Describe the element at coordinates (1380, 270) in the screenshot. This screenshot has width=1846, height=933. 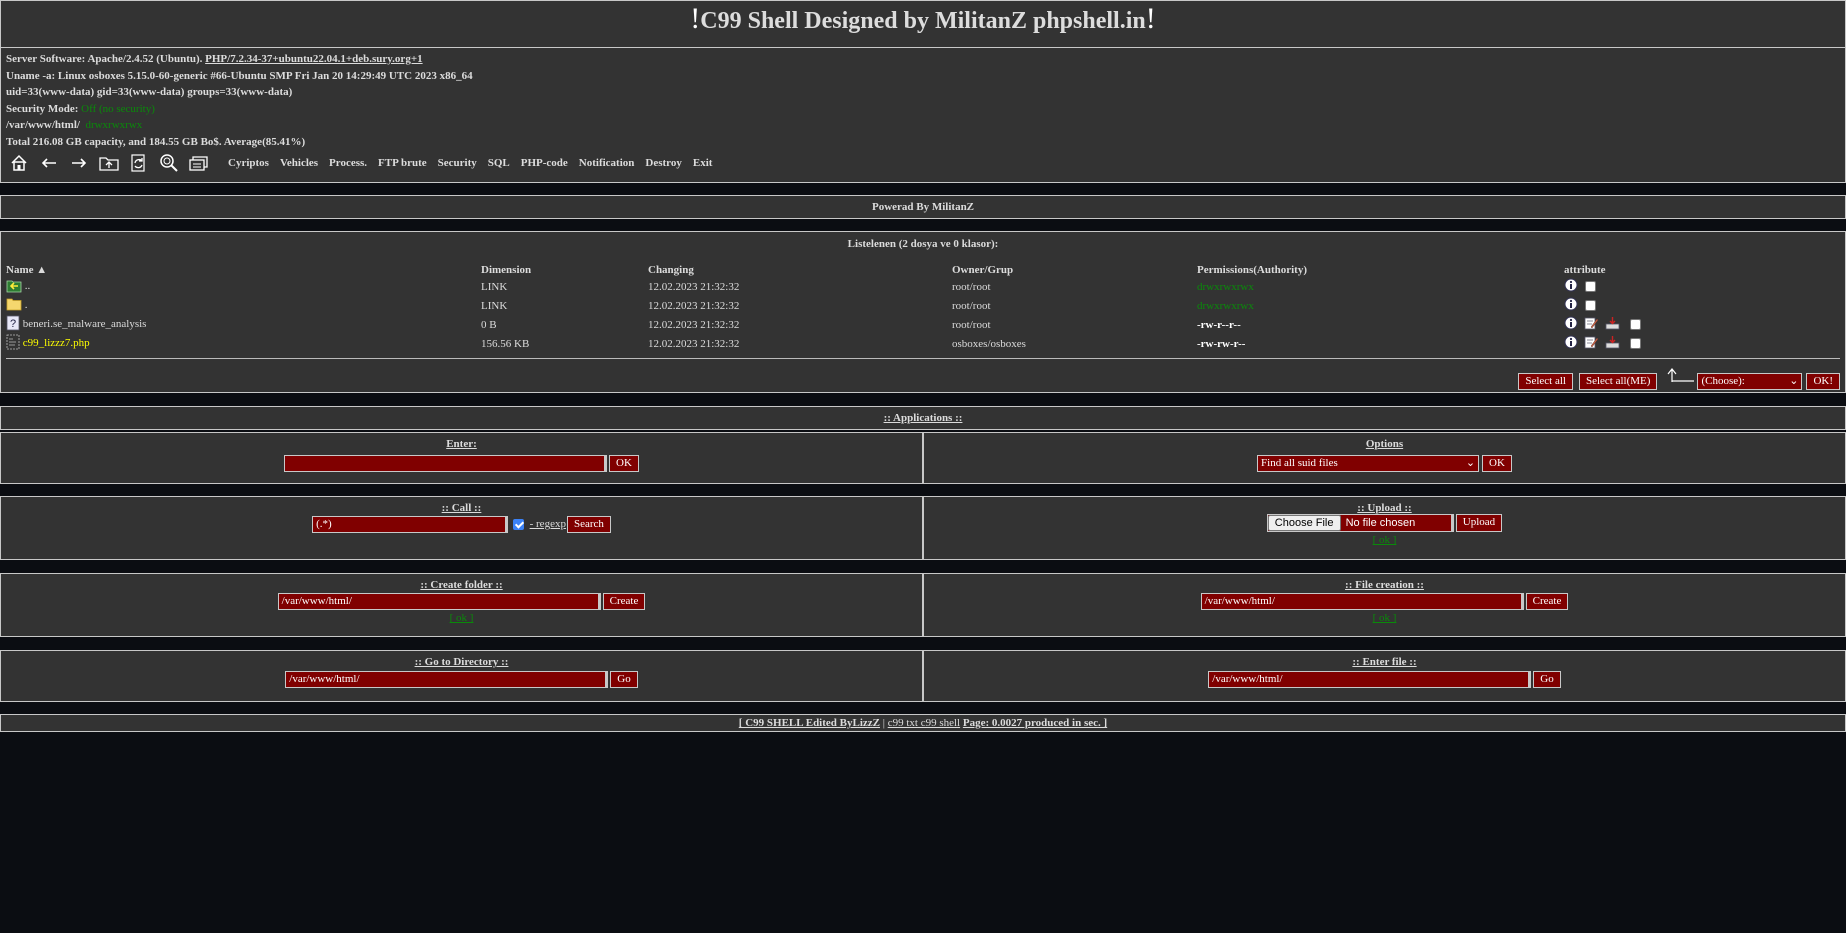
I see `column-header-permissions: Permissions(Authority)` at that location.